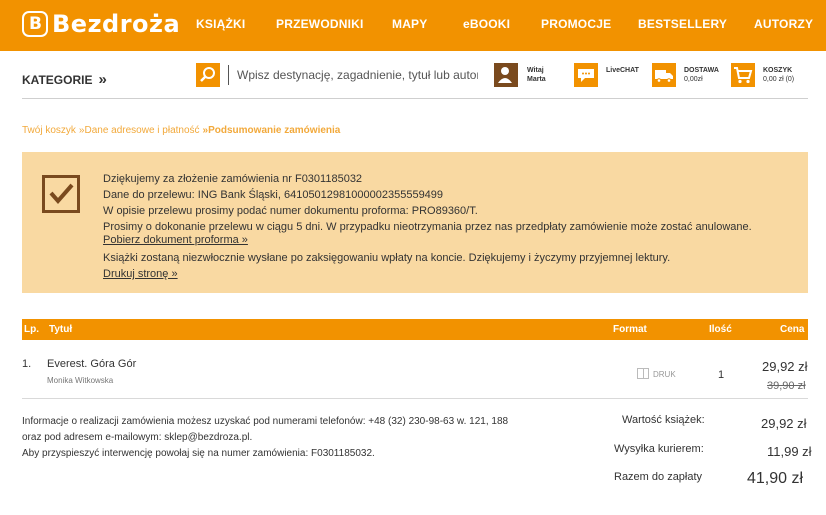 Image resolution: width=826 pixels, height=515 pixels. What do you see at coordinates (271, 130) in the screenshot?
I see `breadcrumb-summary: »Podsumowanie zamówienia` at bounding box center [271, 130].